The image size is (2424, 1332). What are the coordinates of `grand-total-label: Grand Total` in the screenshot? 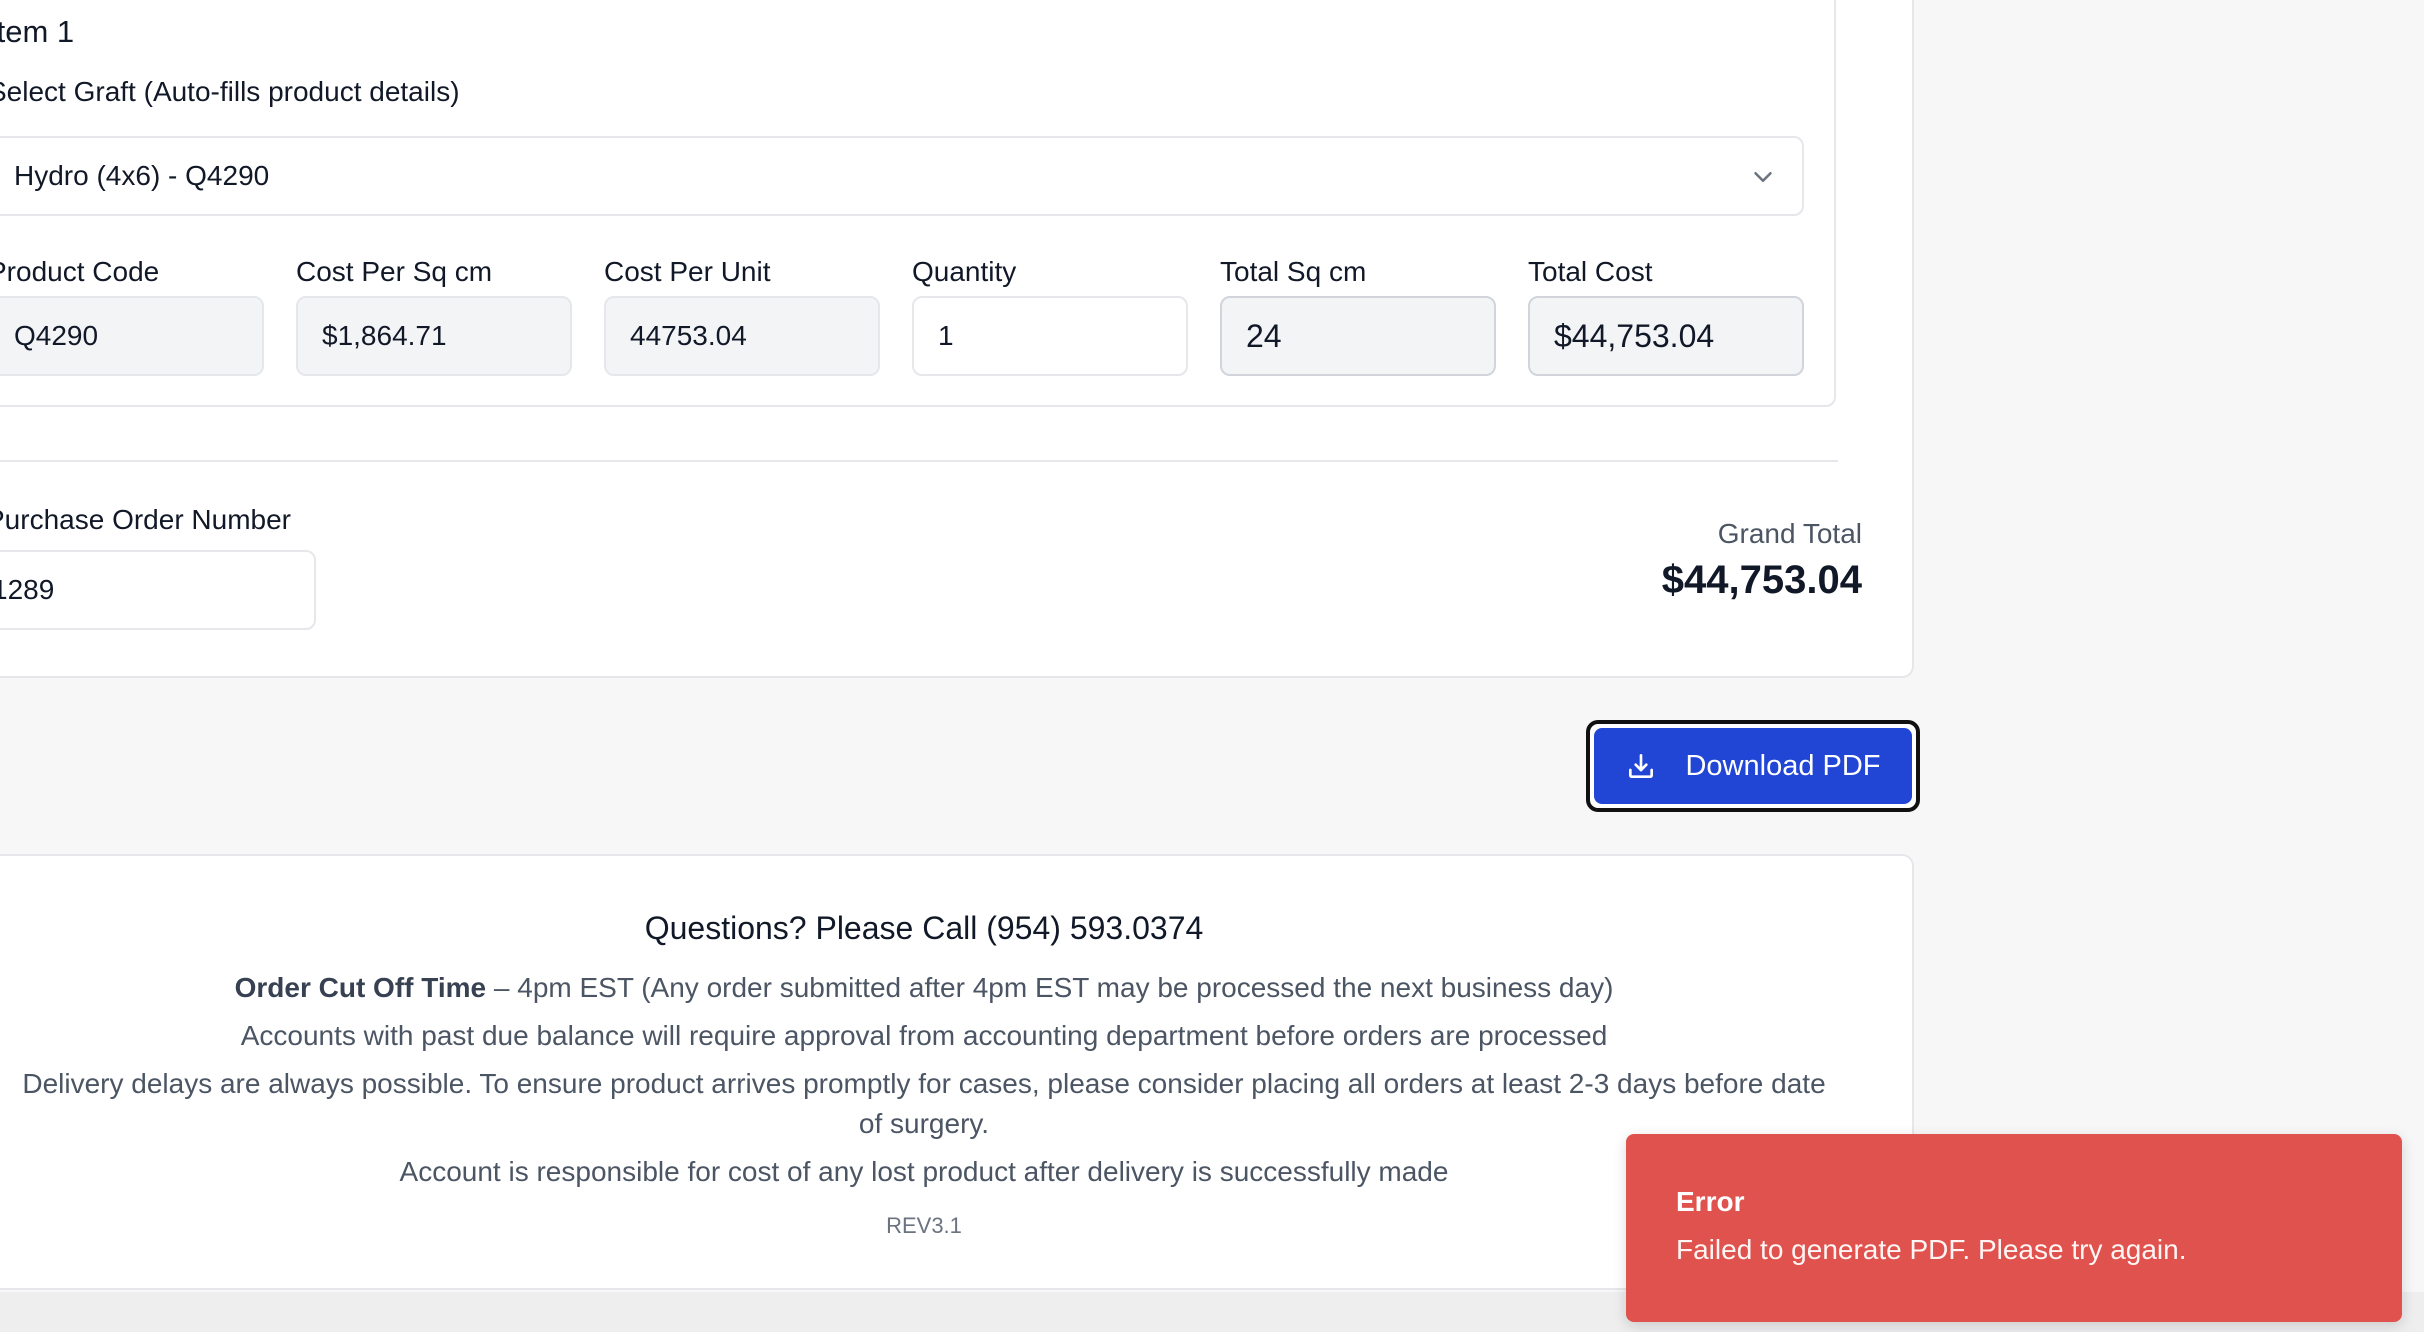 It's located at (1789, 533).